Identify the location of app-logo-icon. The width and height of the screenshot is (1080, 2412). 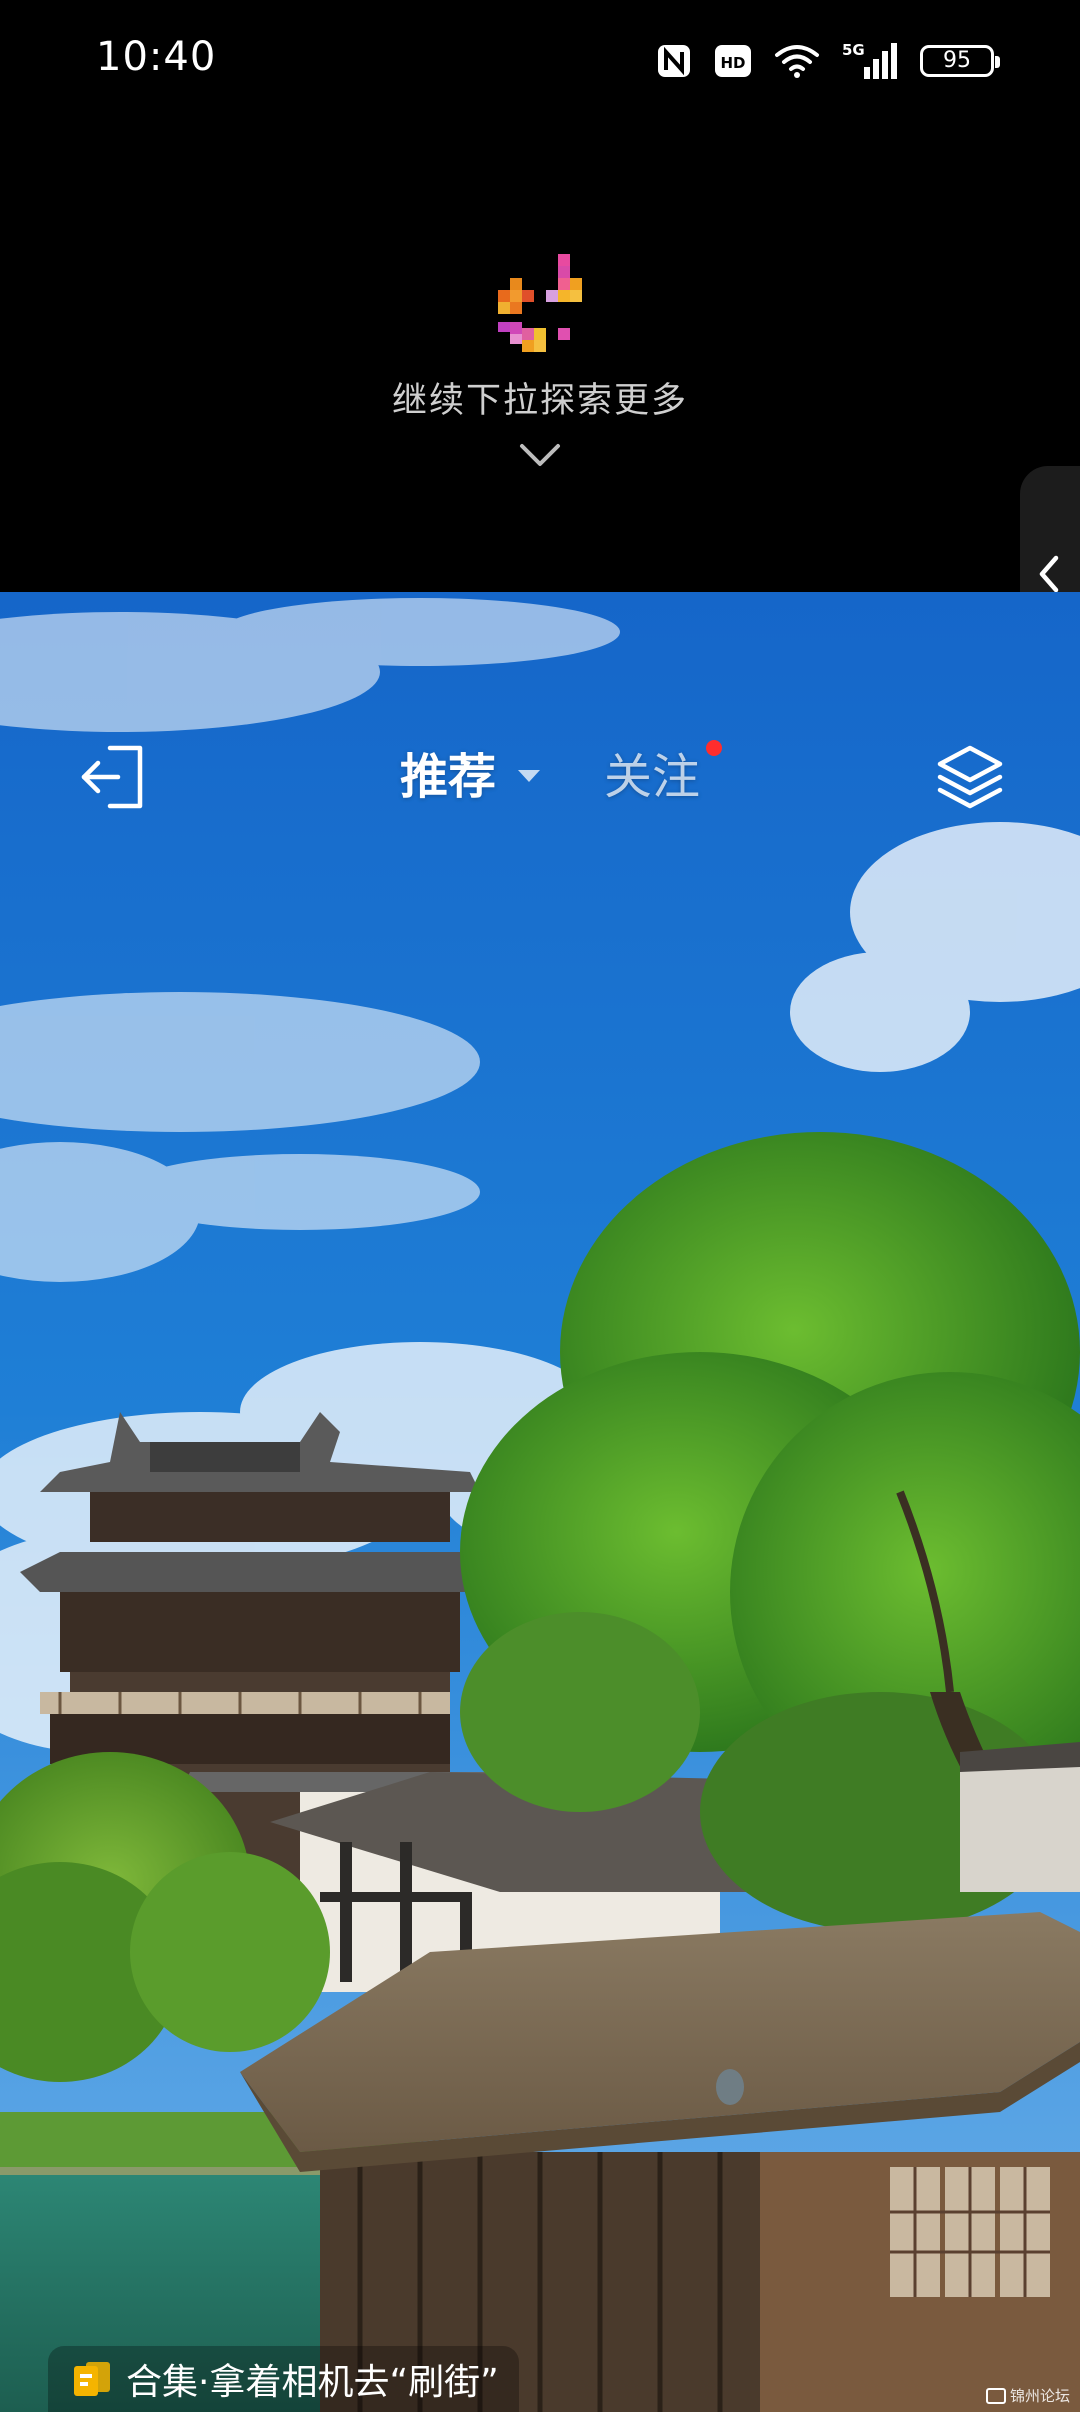
(540, 303).